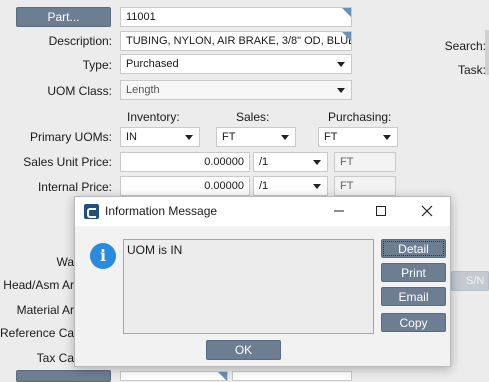 The height and width of the screenshot is (382, 489). Describe the element at coordinates (71, 137) in the screenshot. I see `primary-uoms-label: Primary UOMs:` at that location.